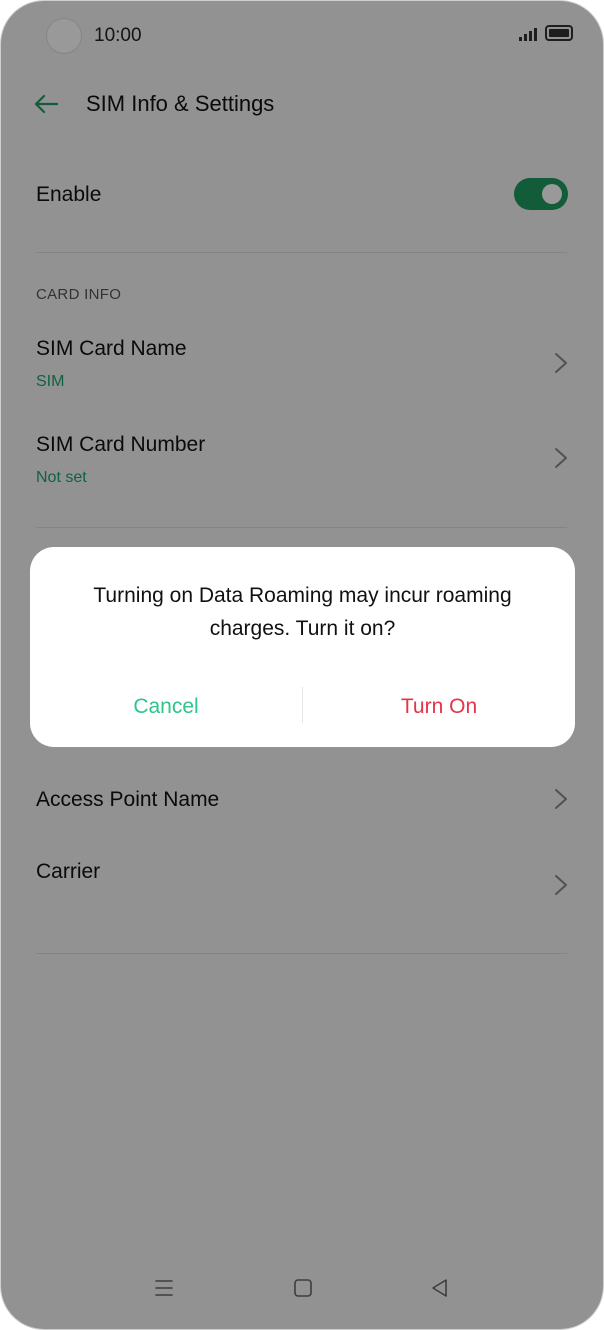 This screenshot has height=1330, width=604. What do you see at coordinates (439, 707) in the screenshot?
I see `turn-on-button: Turn On` at bounding box center [439, 707].